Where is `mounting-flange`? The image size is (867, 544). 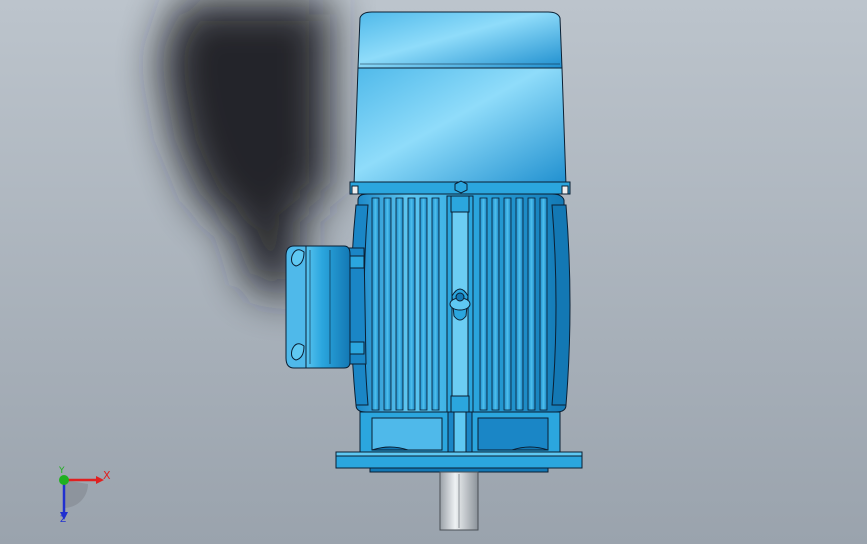 mounting-flange is located at coordinates (459, 442).